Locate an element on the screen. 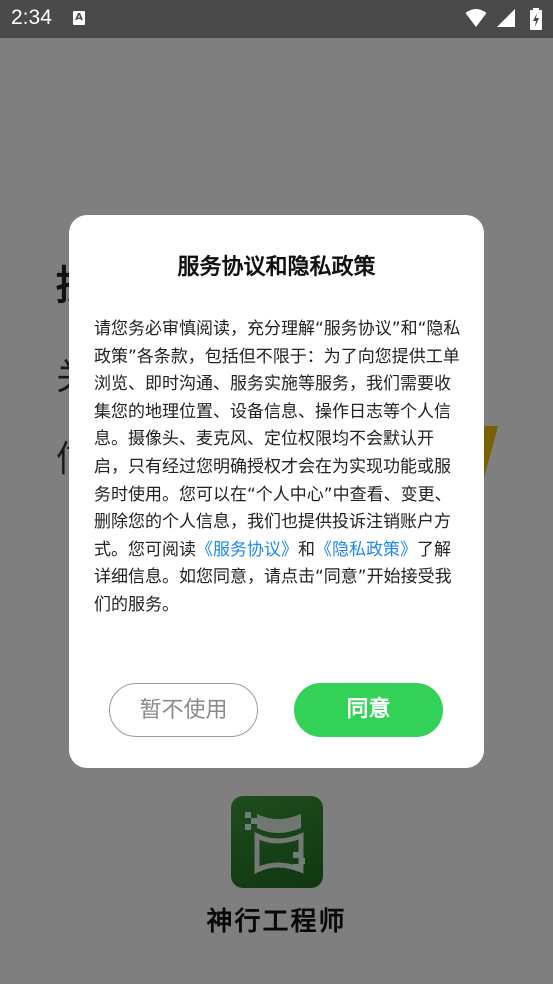  signal-icon is located at coordinates (505, 18).